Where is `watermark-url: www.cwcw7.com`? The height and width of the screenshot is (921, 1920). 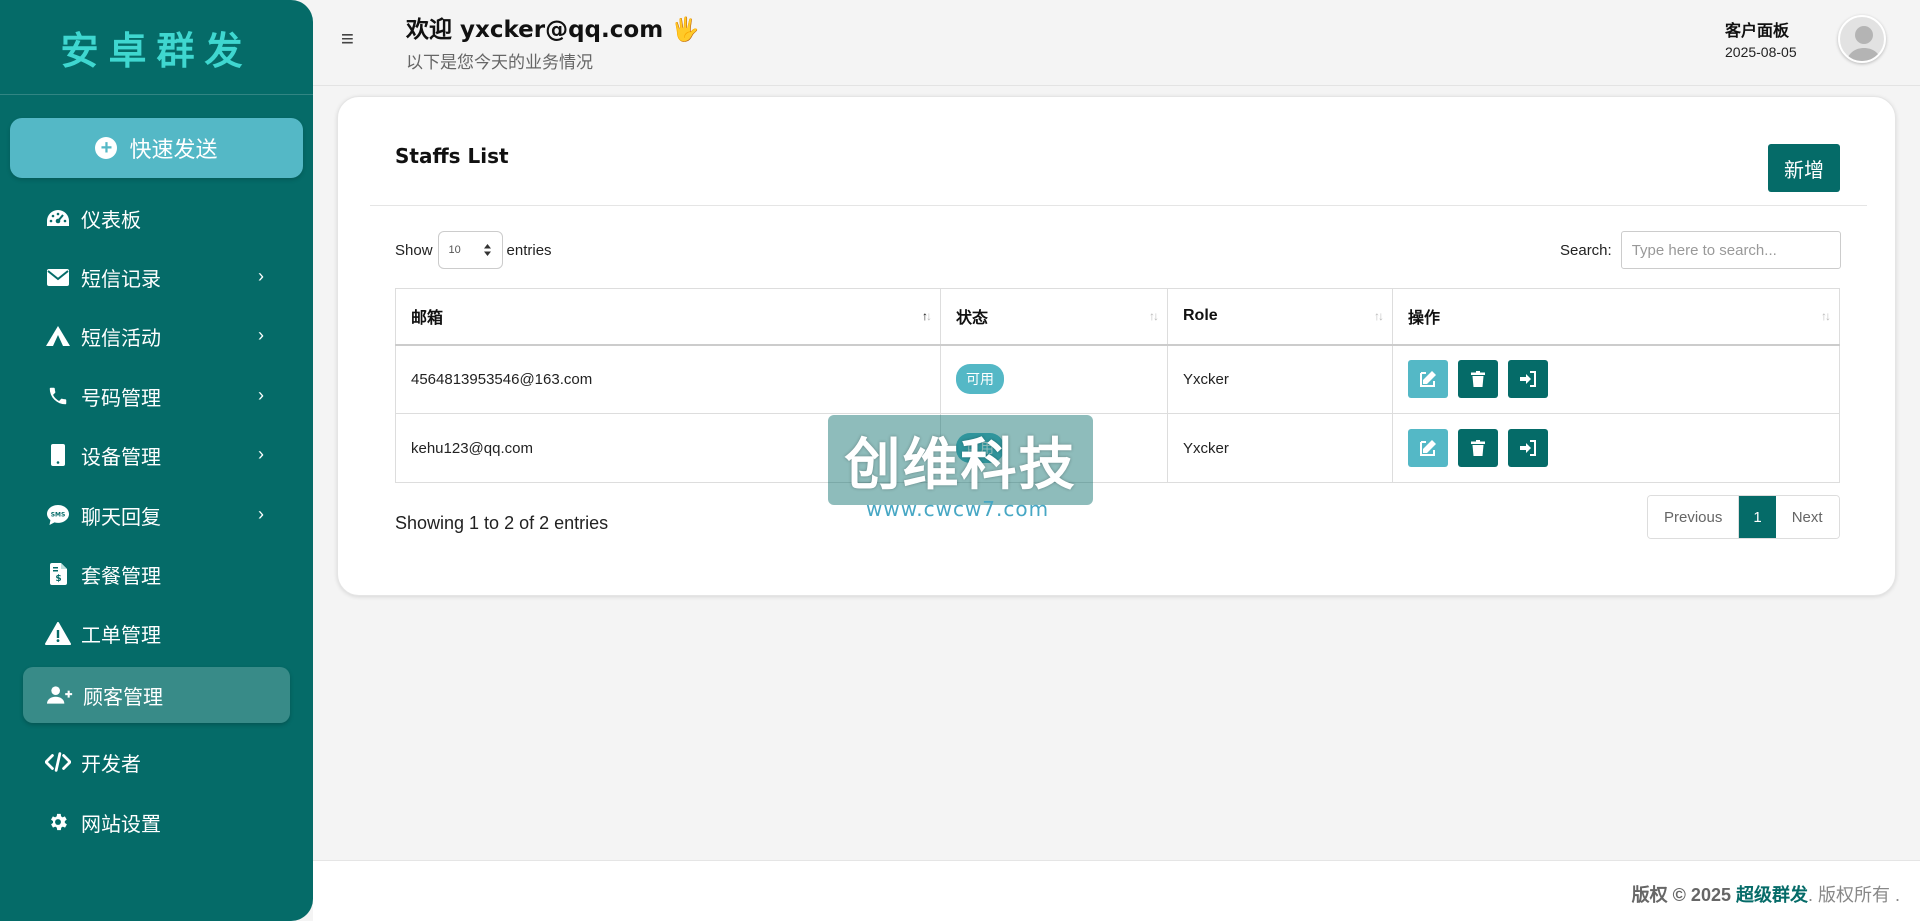
watermark-url: www.cwcw7.com is located at coordinates (958, 509).